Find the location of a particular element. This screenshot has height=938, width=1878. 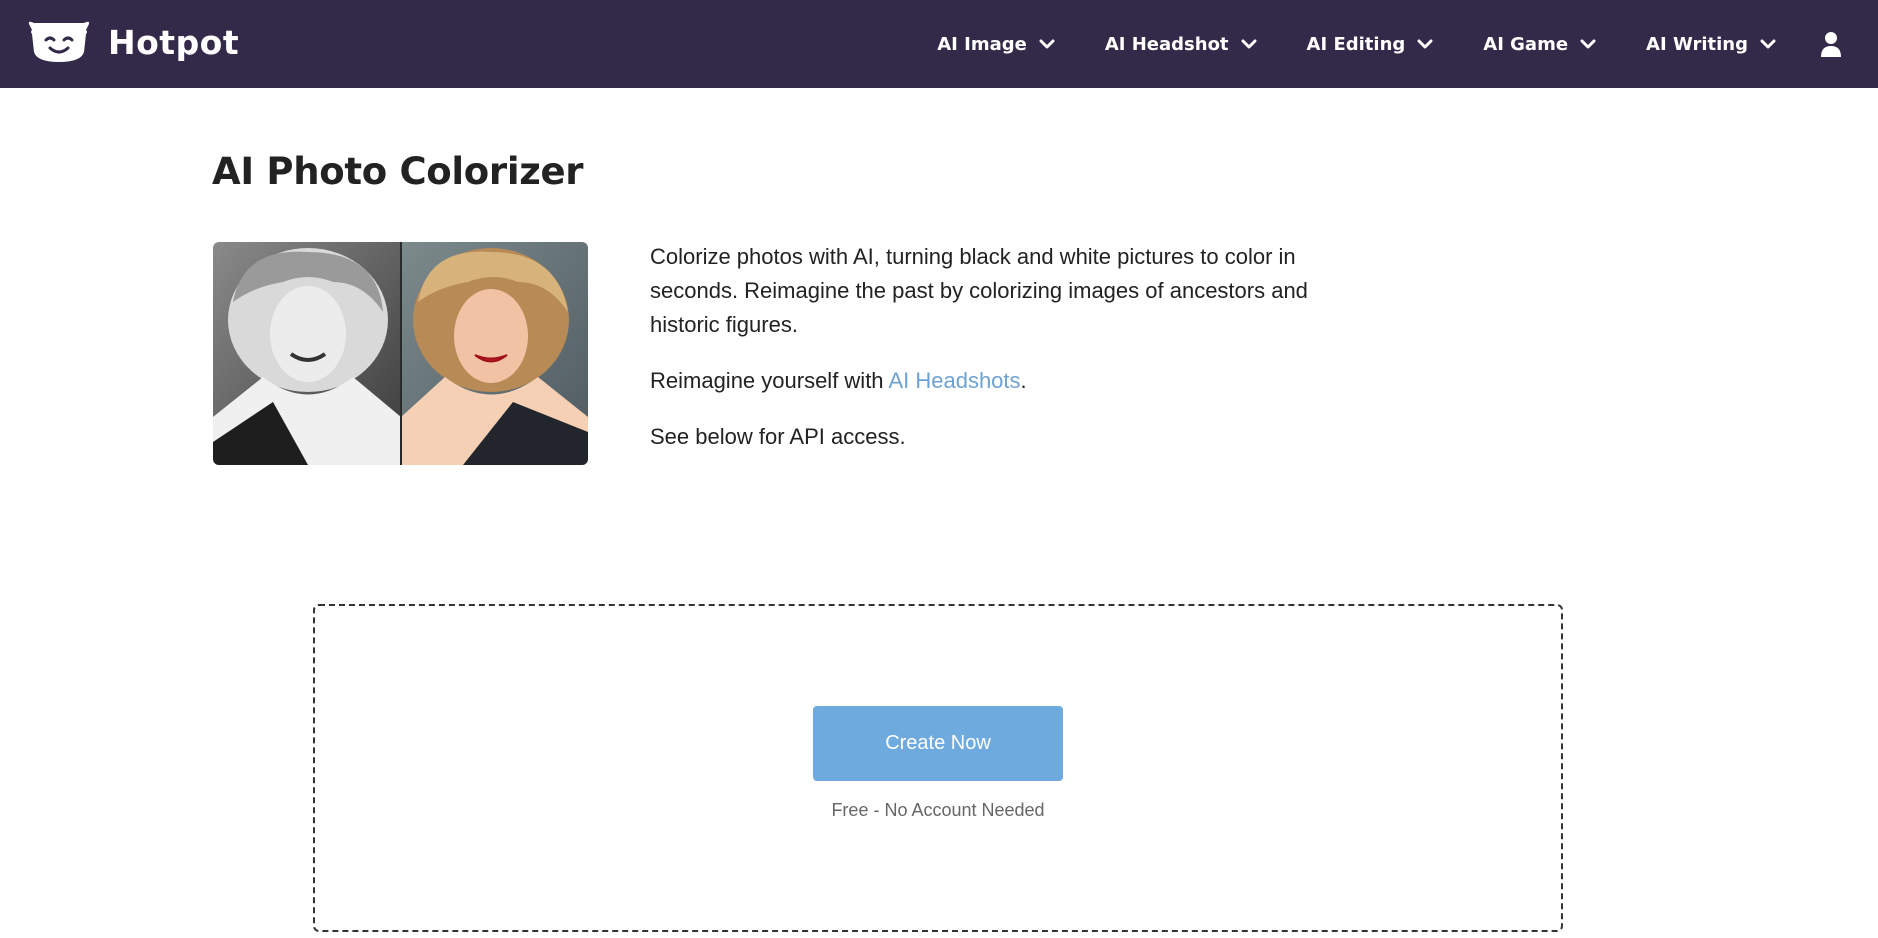

colorized-portrait-example-image is located at coordinates (400, 353).